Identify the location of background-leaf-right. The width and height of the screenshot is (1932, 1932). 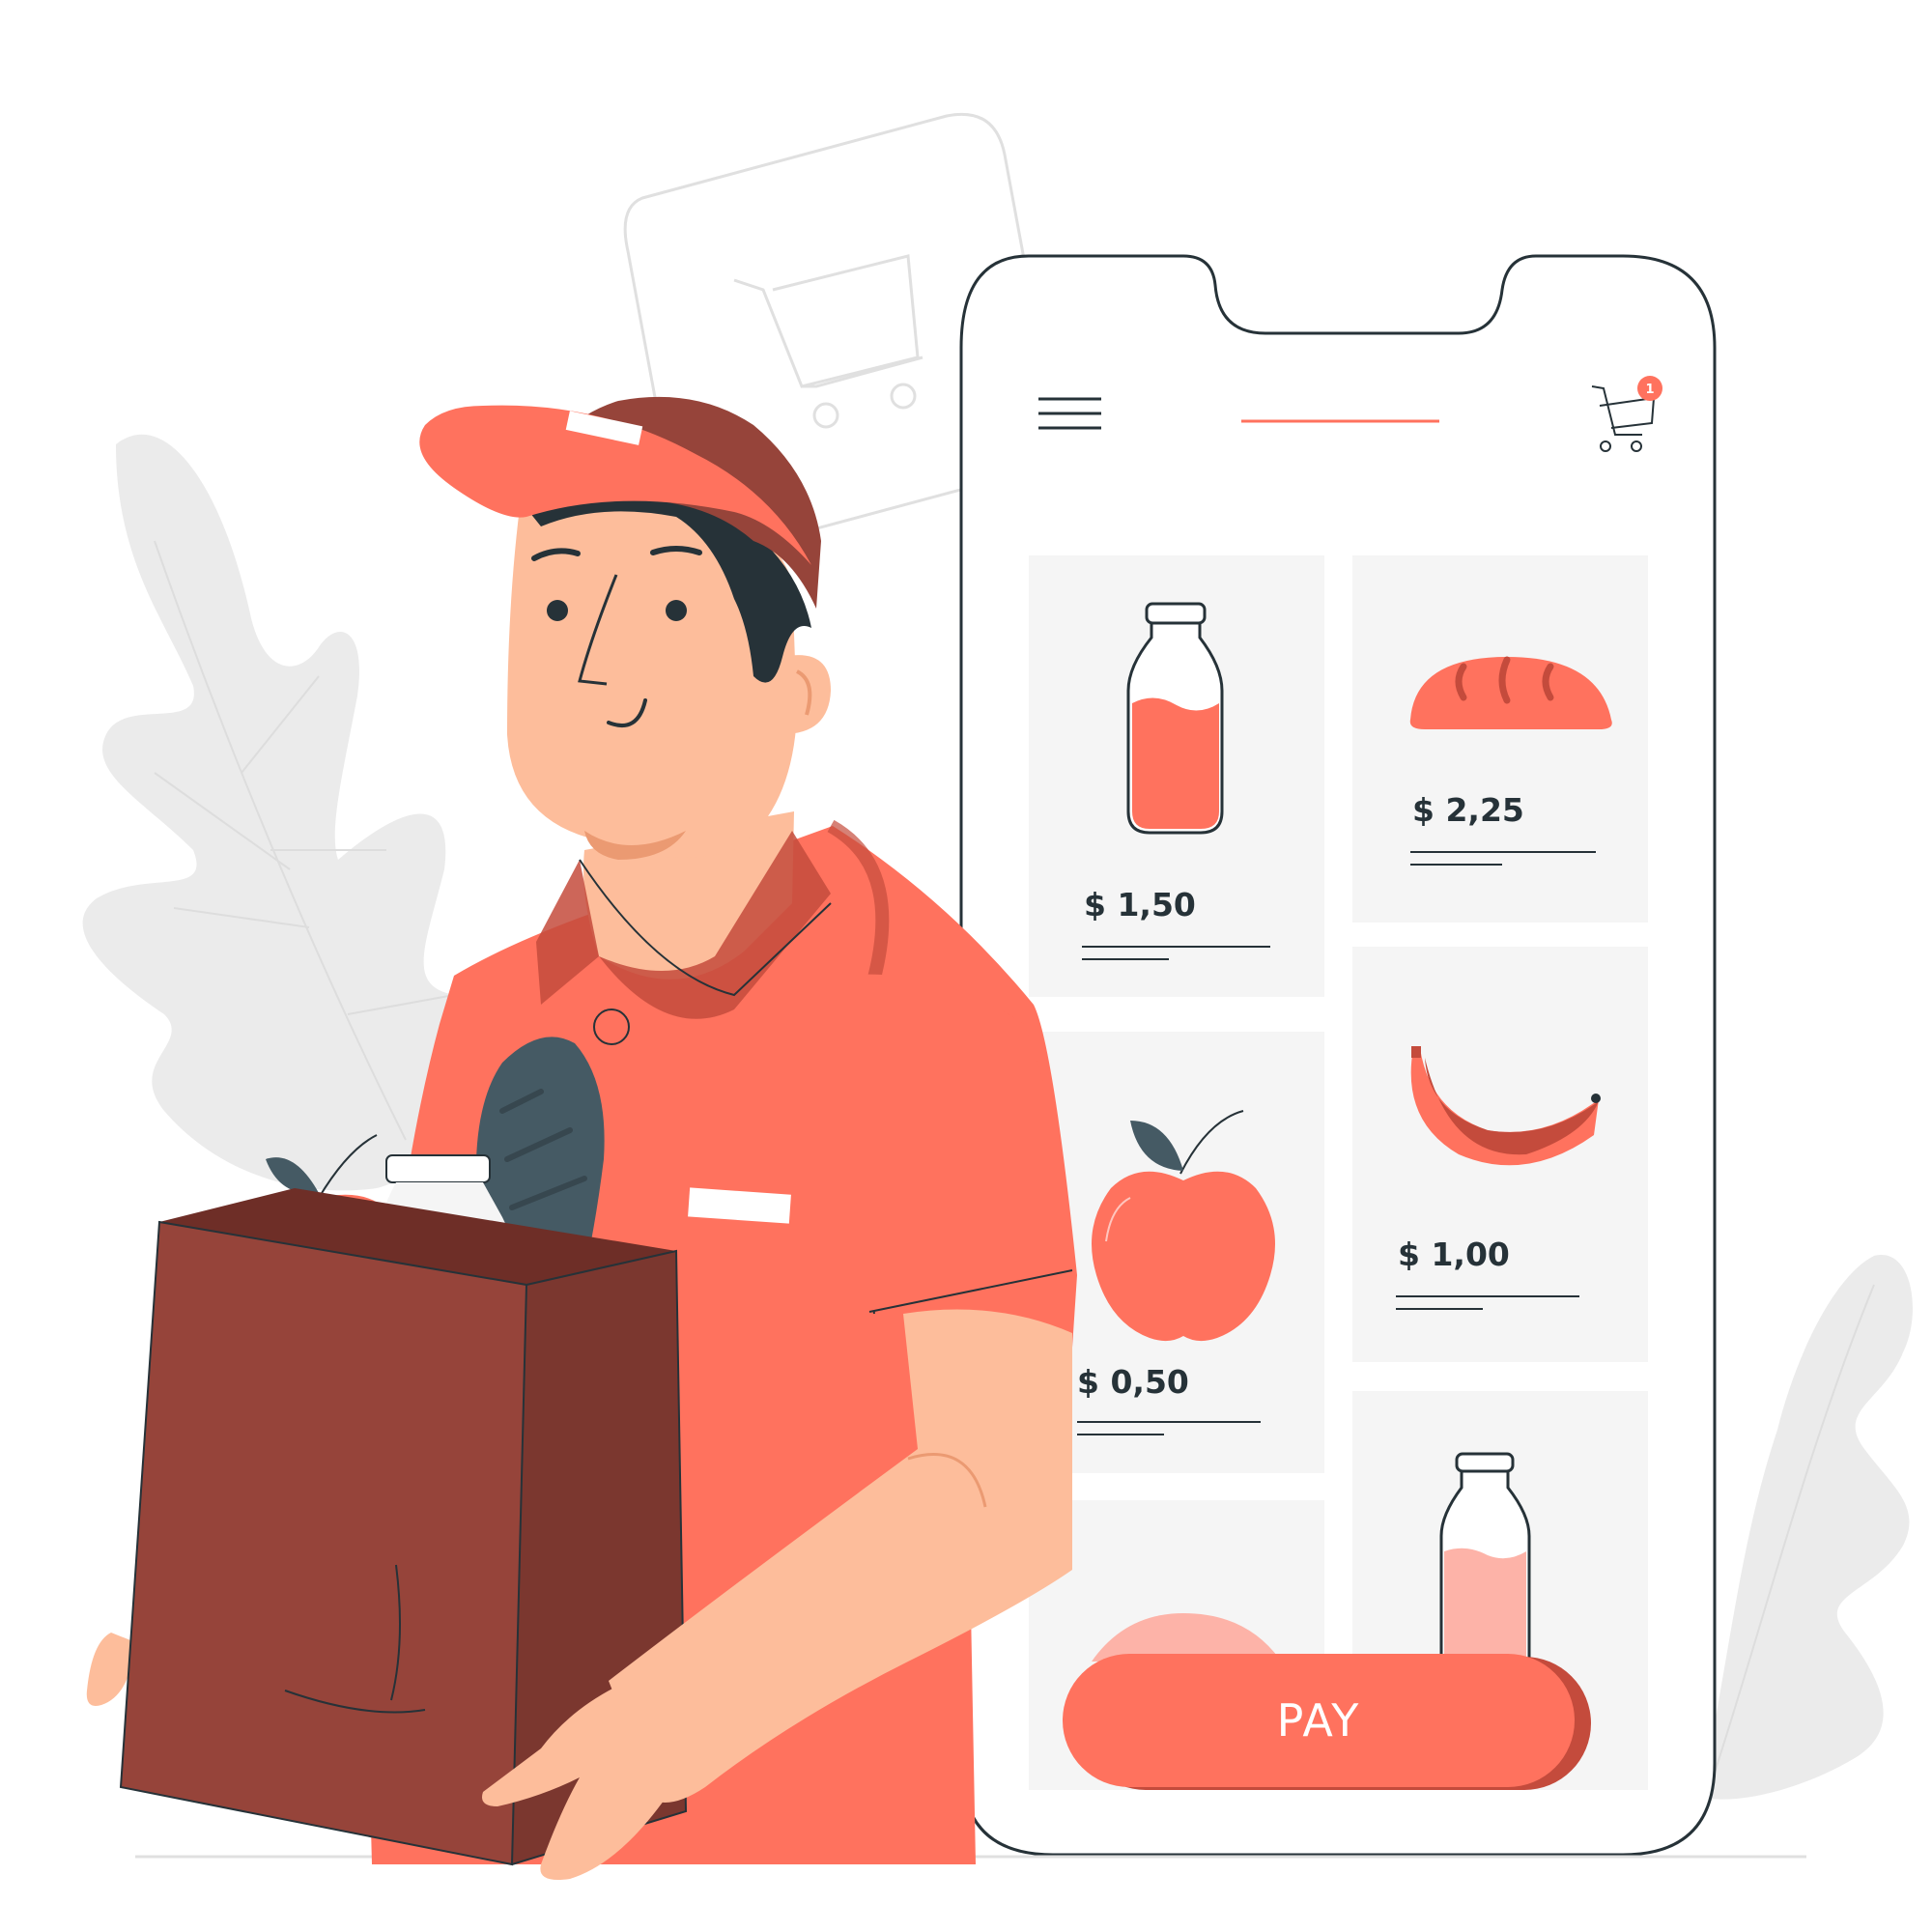
(1806, 1527).